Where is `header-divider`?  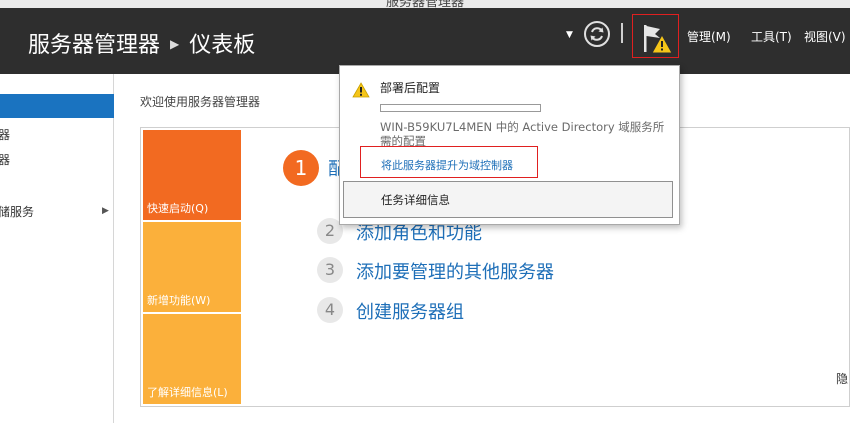 header-divider is located at coordinates (622, 33).